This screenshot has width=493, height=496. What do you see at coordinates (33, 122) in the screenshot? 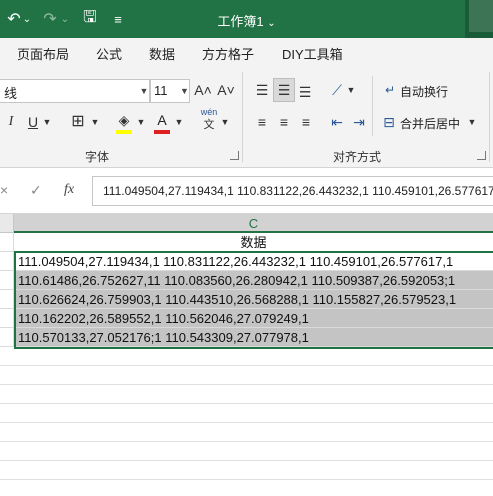
I see `underline-button: U` at bounding box center [33, 122].